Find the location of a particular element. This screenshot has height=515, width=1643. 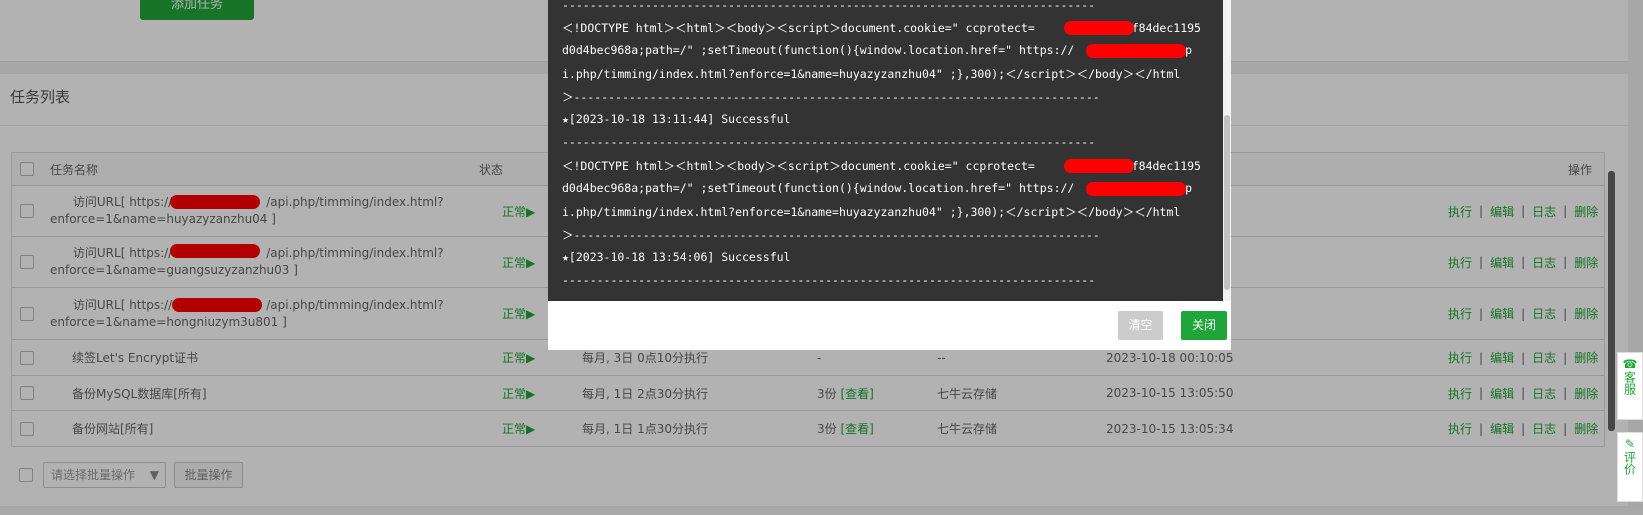

log-scrollbar is located at coordinates (1227, 150).